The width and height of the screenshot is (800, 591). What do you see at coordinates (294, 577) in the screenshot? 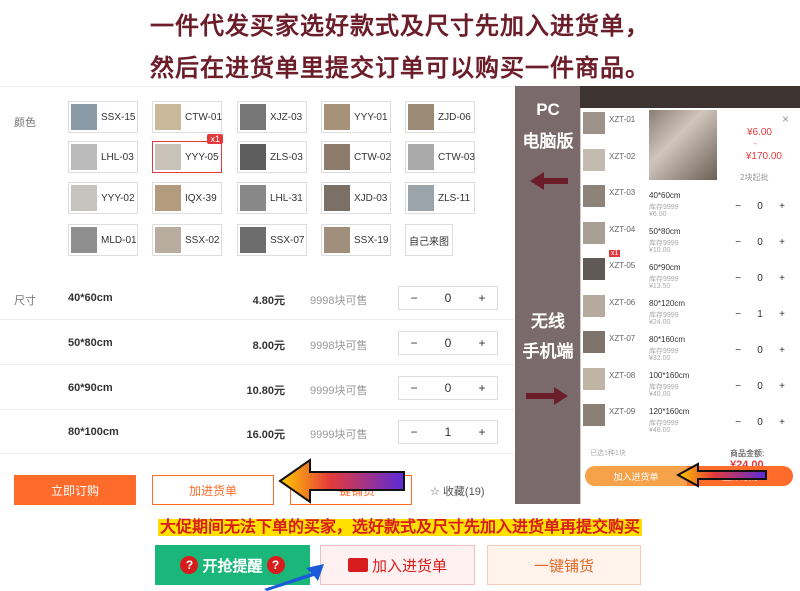
I see `arrow-up-icon` at bounding box center [294, 577].